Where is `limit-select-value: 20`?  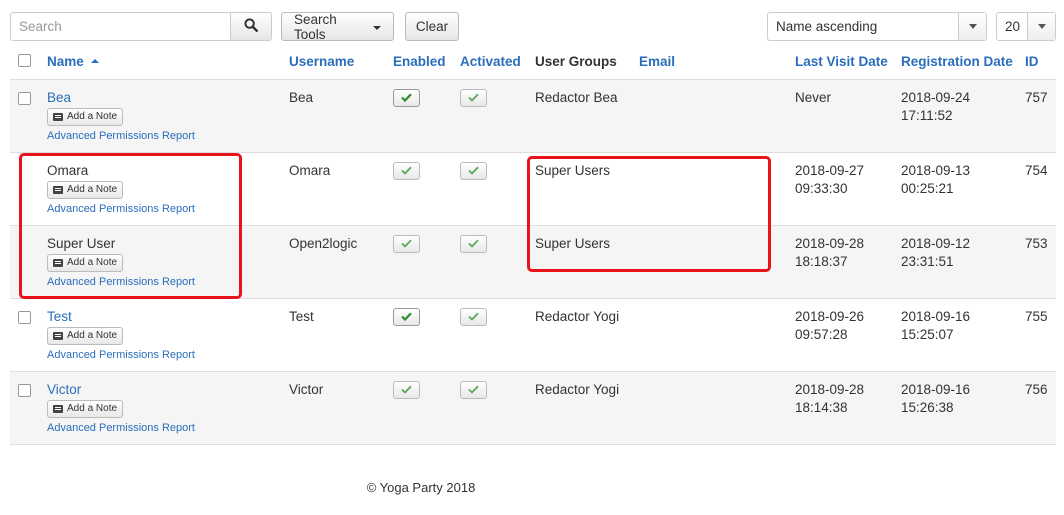
limit-select-value: 20 is located at coordinates (1013, 26).